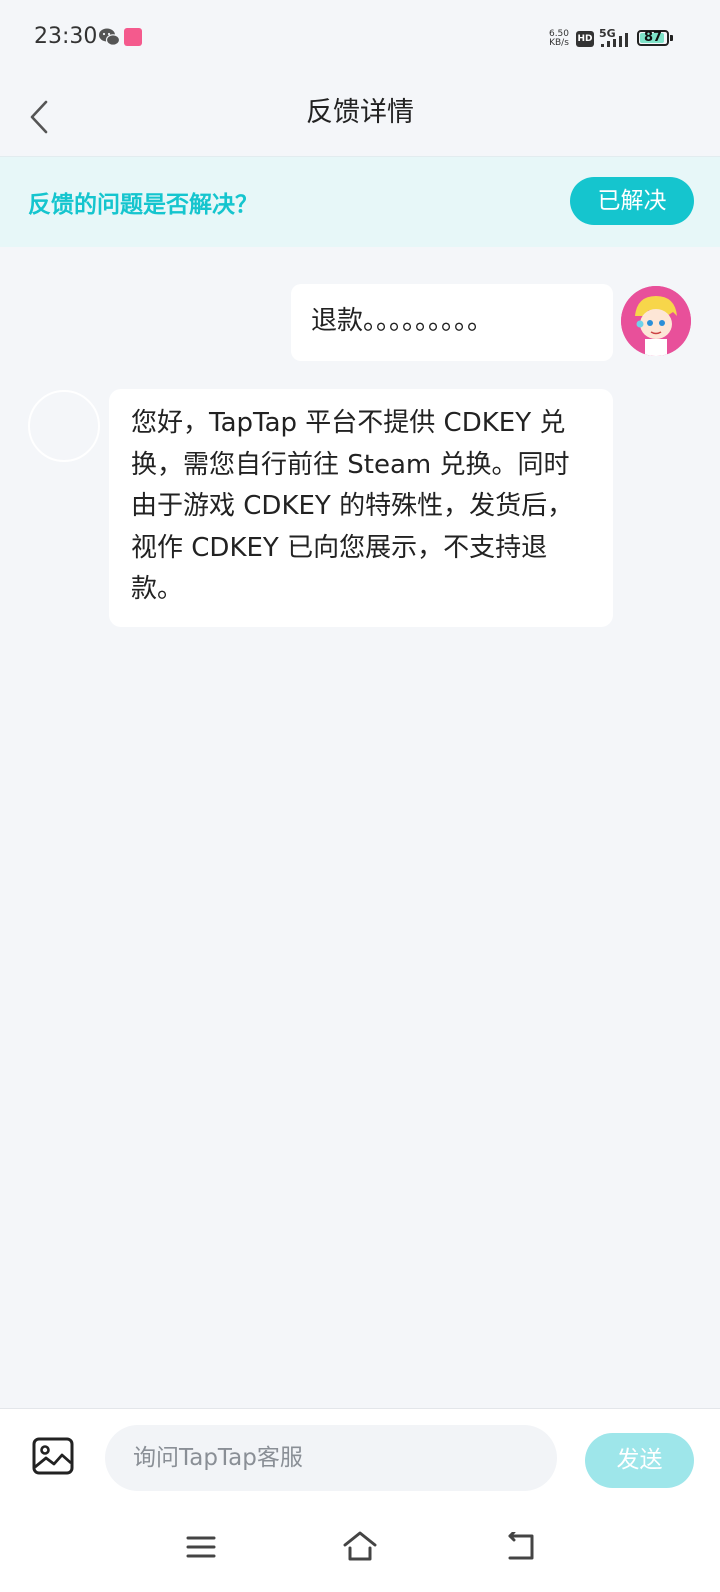 The height and width of the screenshot is (1592, 720). I want to click on home-icon, so click(360, 1546).